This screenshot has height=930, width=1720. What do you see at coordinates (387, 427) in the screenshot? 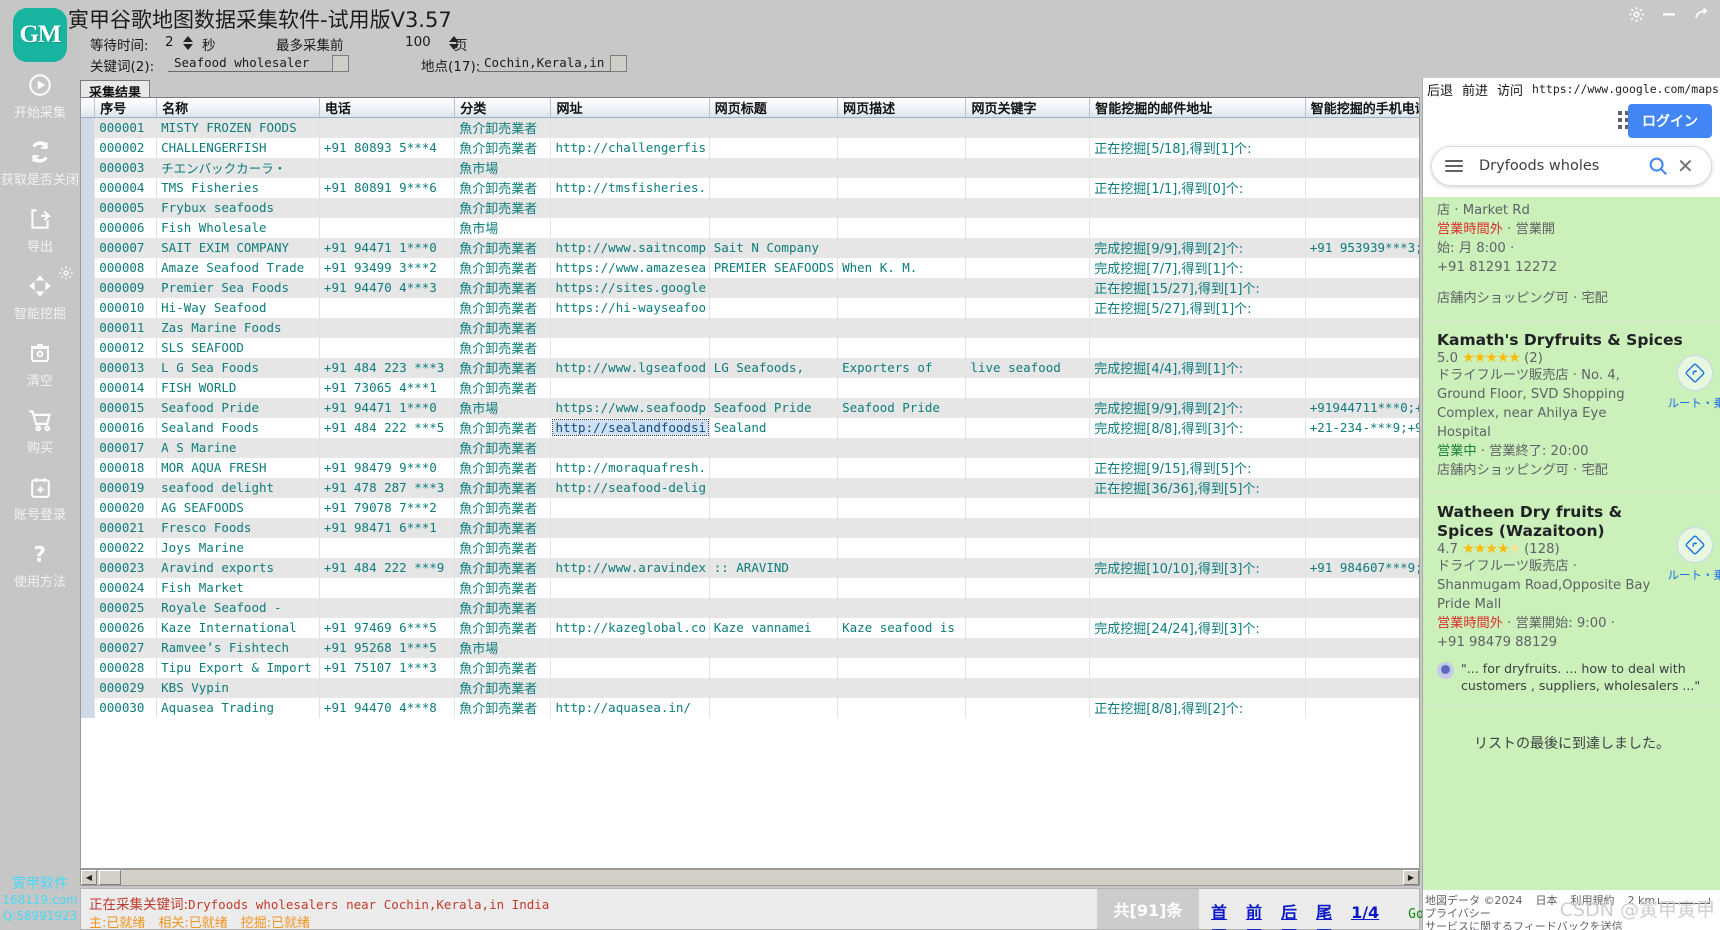
I see `cell-电话: +91 484 222 ***5` at bounding box center [387, 427].